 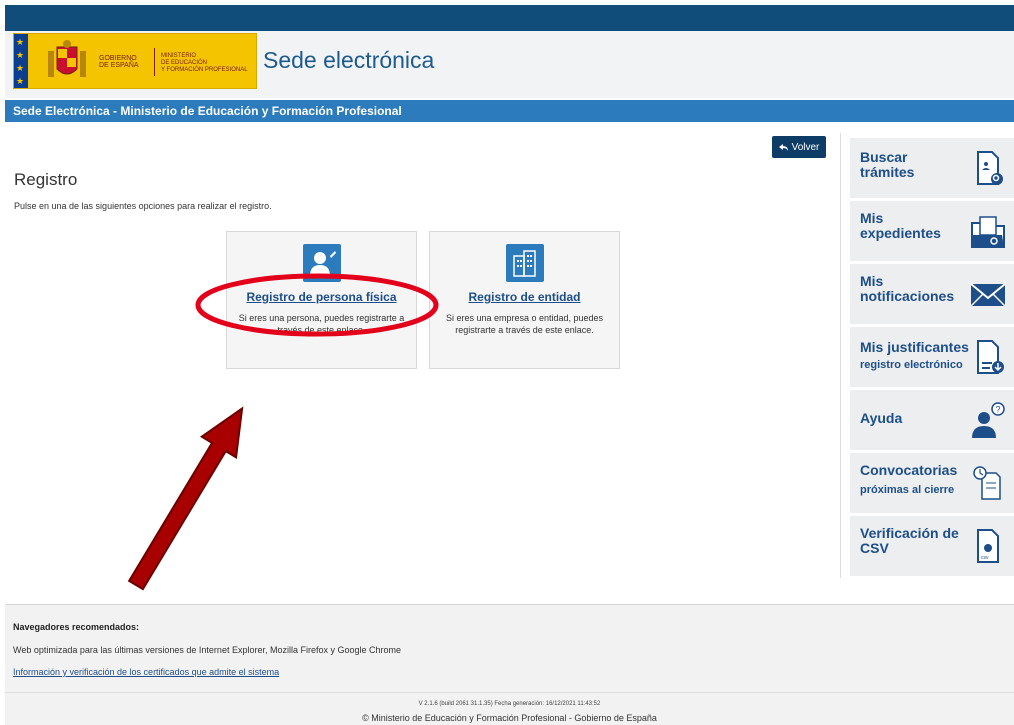 I want to click on site-title: Sede electrónica, so click(x=348, y=60).